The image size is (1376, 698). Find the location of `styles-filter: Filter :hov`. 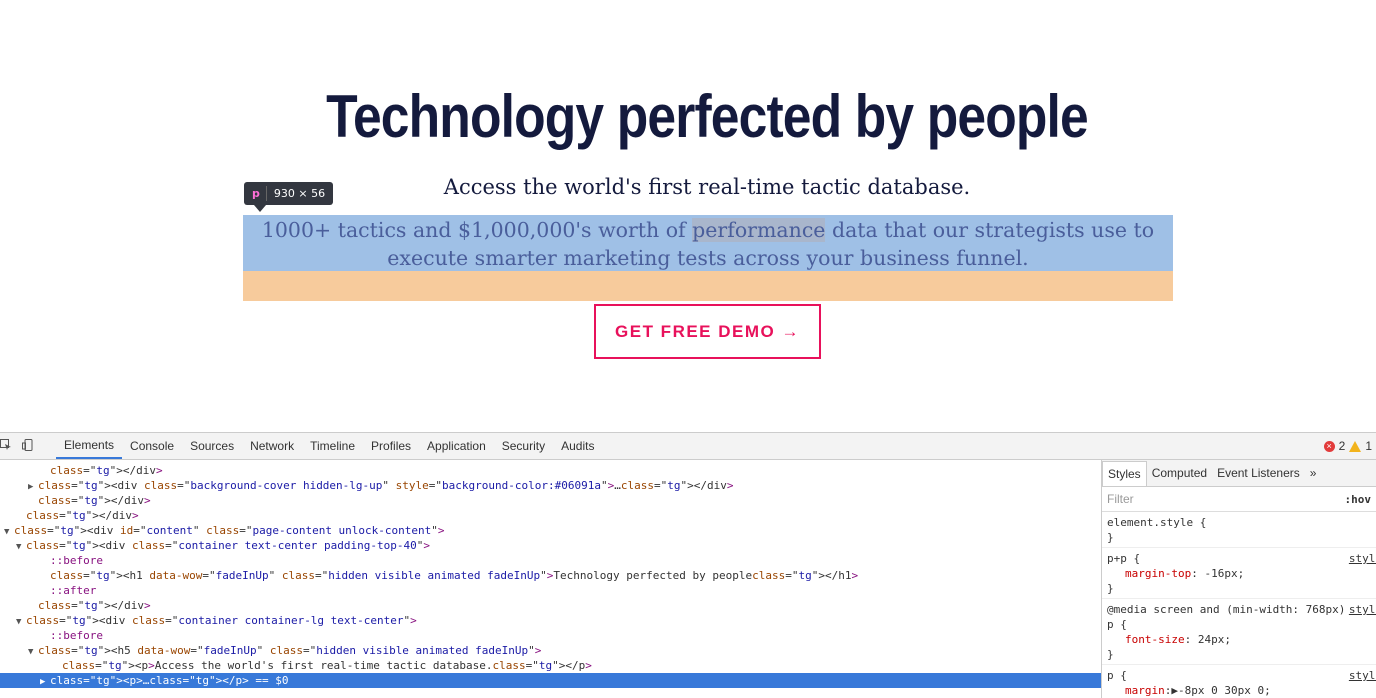

styles-filter: Filter :hov is located at coordinates (1239, 499).